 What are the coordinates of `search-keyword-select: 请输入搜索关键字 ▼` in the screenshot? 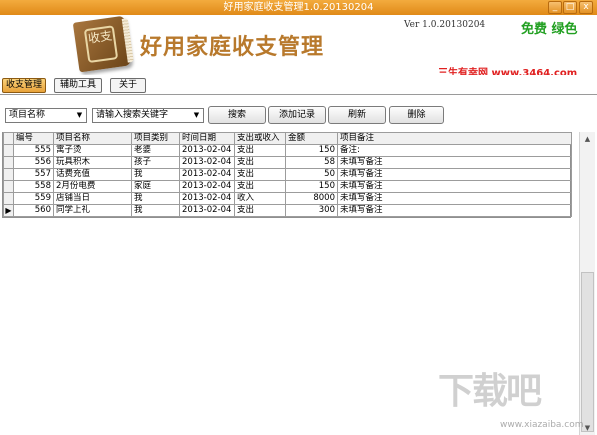 It's located at (148, 115).